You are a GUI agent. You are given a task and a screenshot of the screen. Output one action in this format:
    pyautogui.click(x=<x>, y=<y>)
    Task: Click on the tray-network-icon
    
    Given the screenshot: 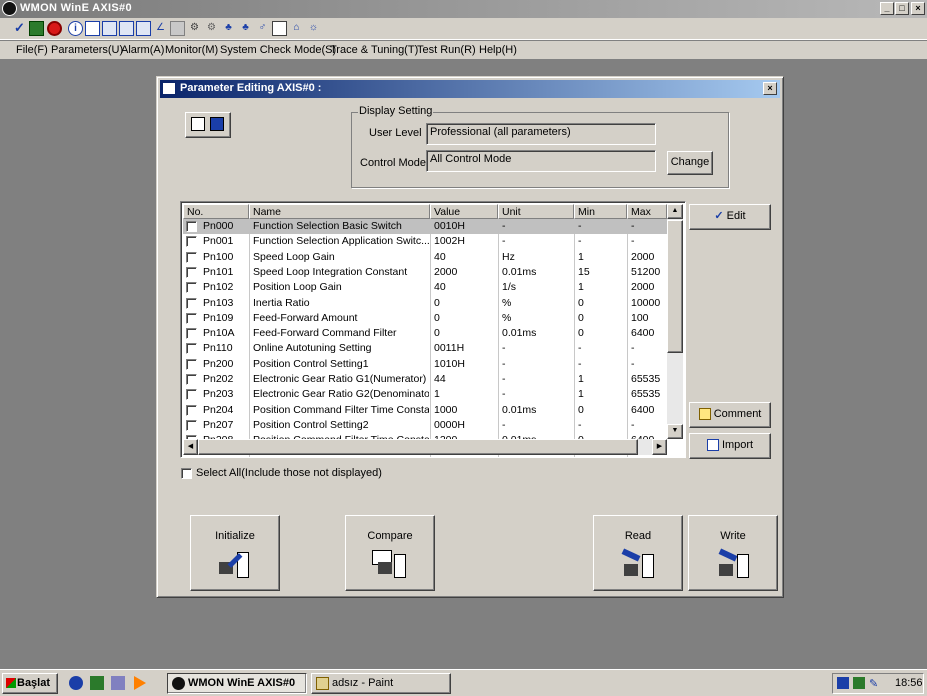 What is the action you would take?
    pyautogui.click(x=859, y=683)
    